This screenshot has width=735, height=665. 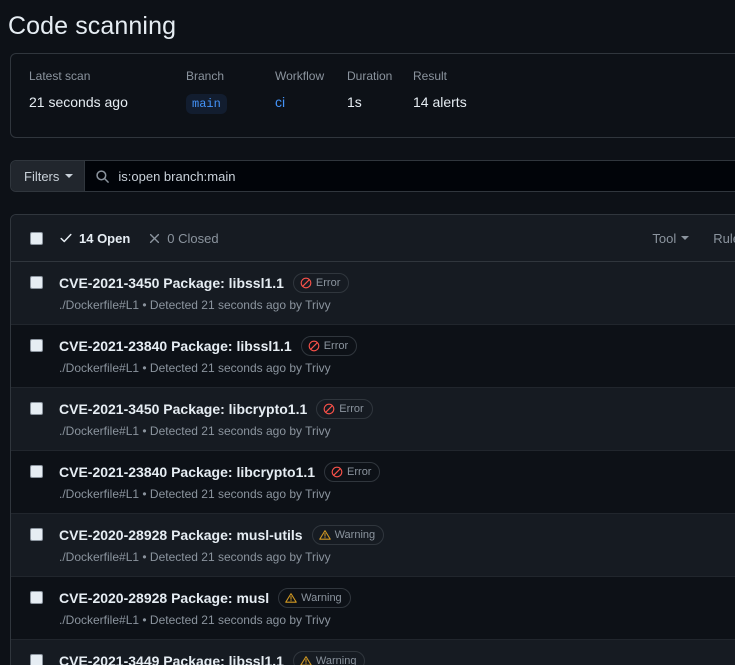 I want to click on scan-field-result: Result 14 alerts, so click(x=473, y=90).